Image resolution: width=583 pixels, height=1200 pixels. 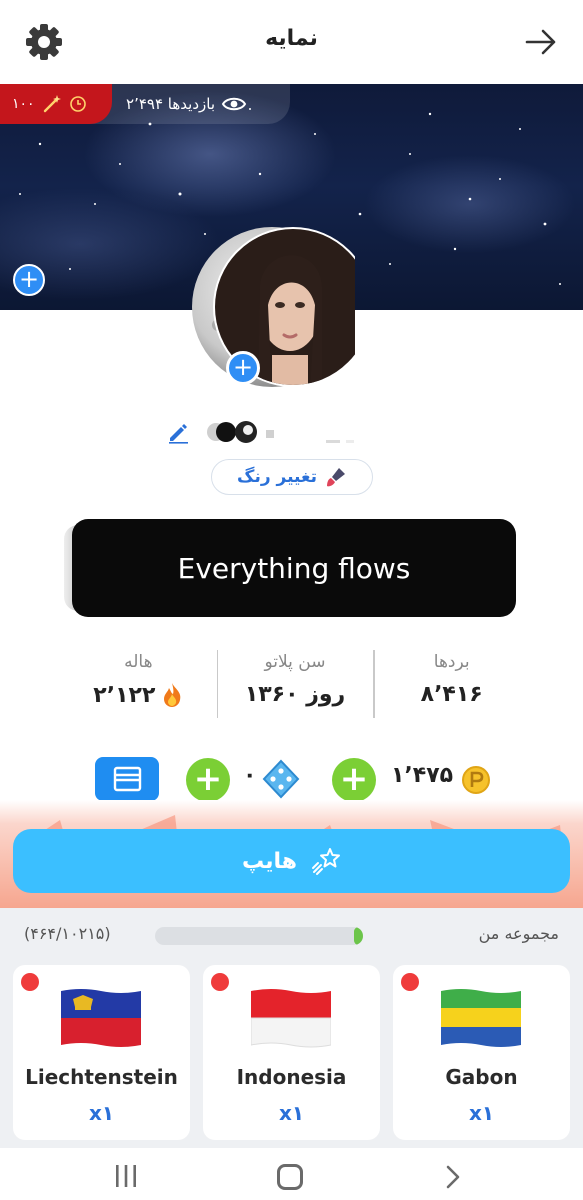 I want to click on pencil-icon, so click(x=178, y=432).